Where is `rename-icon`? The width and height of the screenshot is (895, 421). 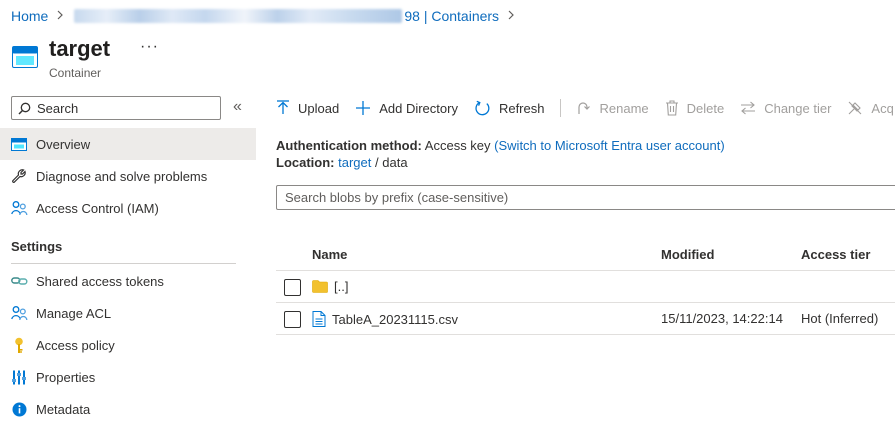 rename-icon is located at coordinates (584, 108).